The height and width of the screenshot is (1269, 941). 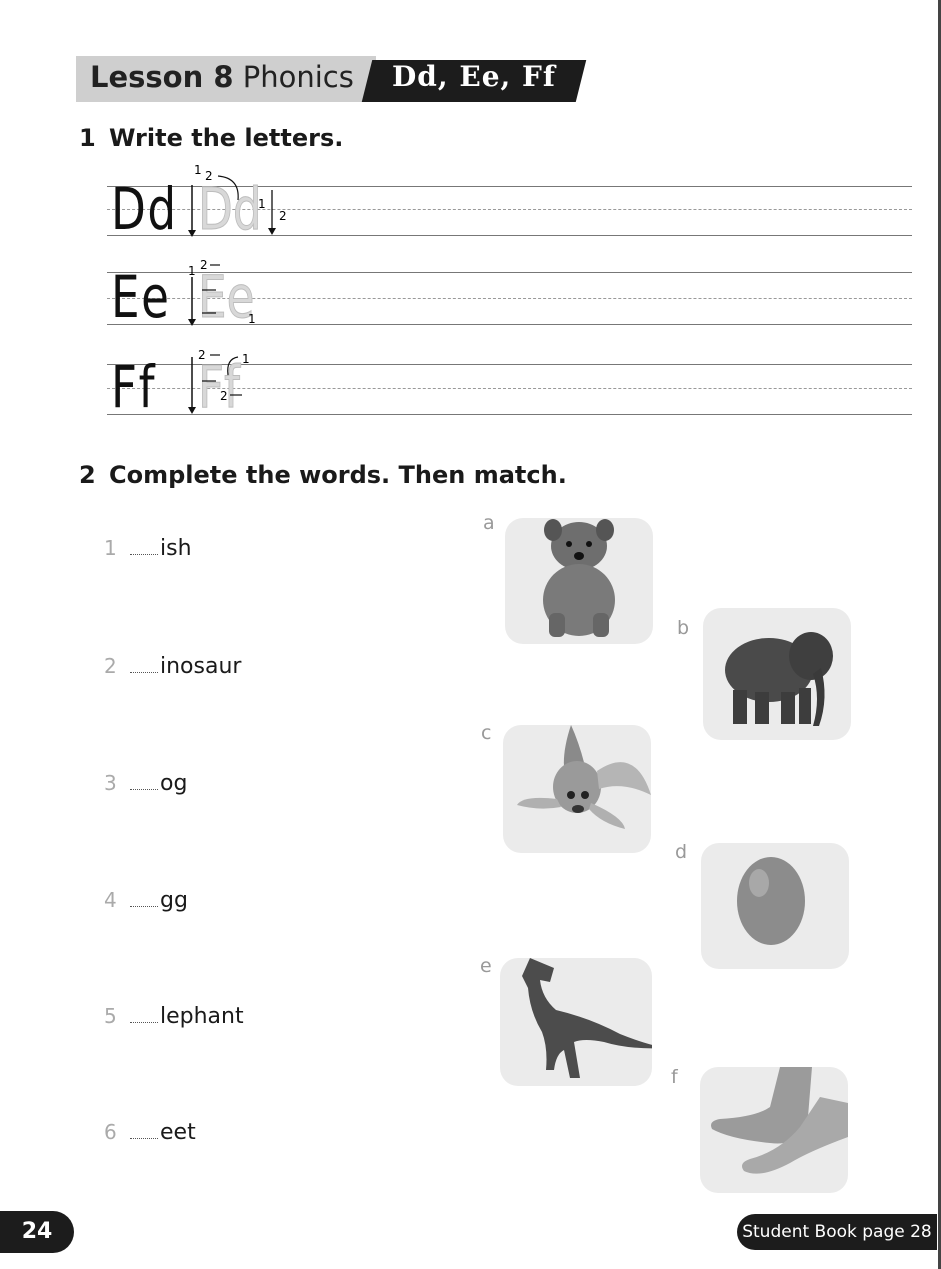 What do you see at coordinates (474, 76) in the screenshot?
I see `letters-badge-text: Dd, Ee, Ff` at bounding box center [474, 76].